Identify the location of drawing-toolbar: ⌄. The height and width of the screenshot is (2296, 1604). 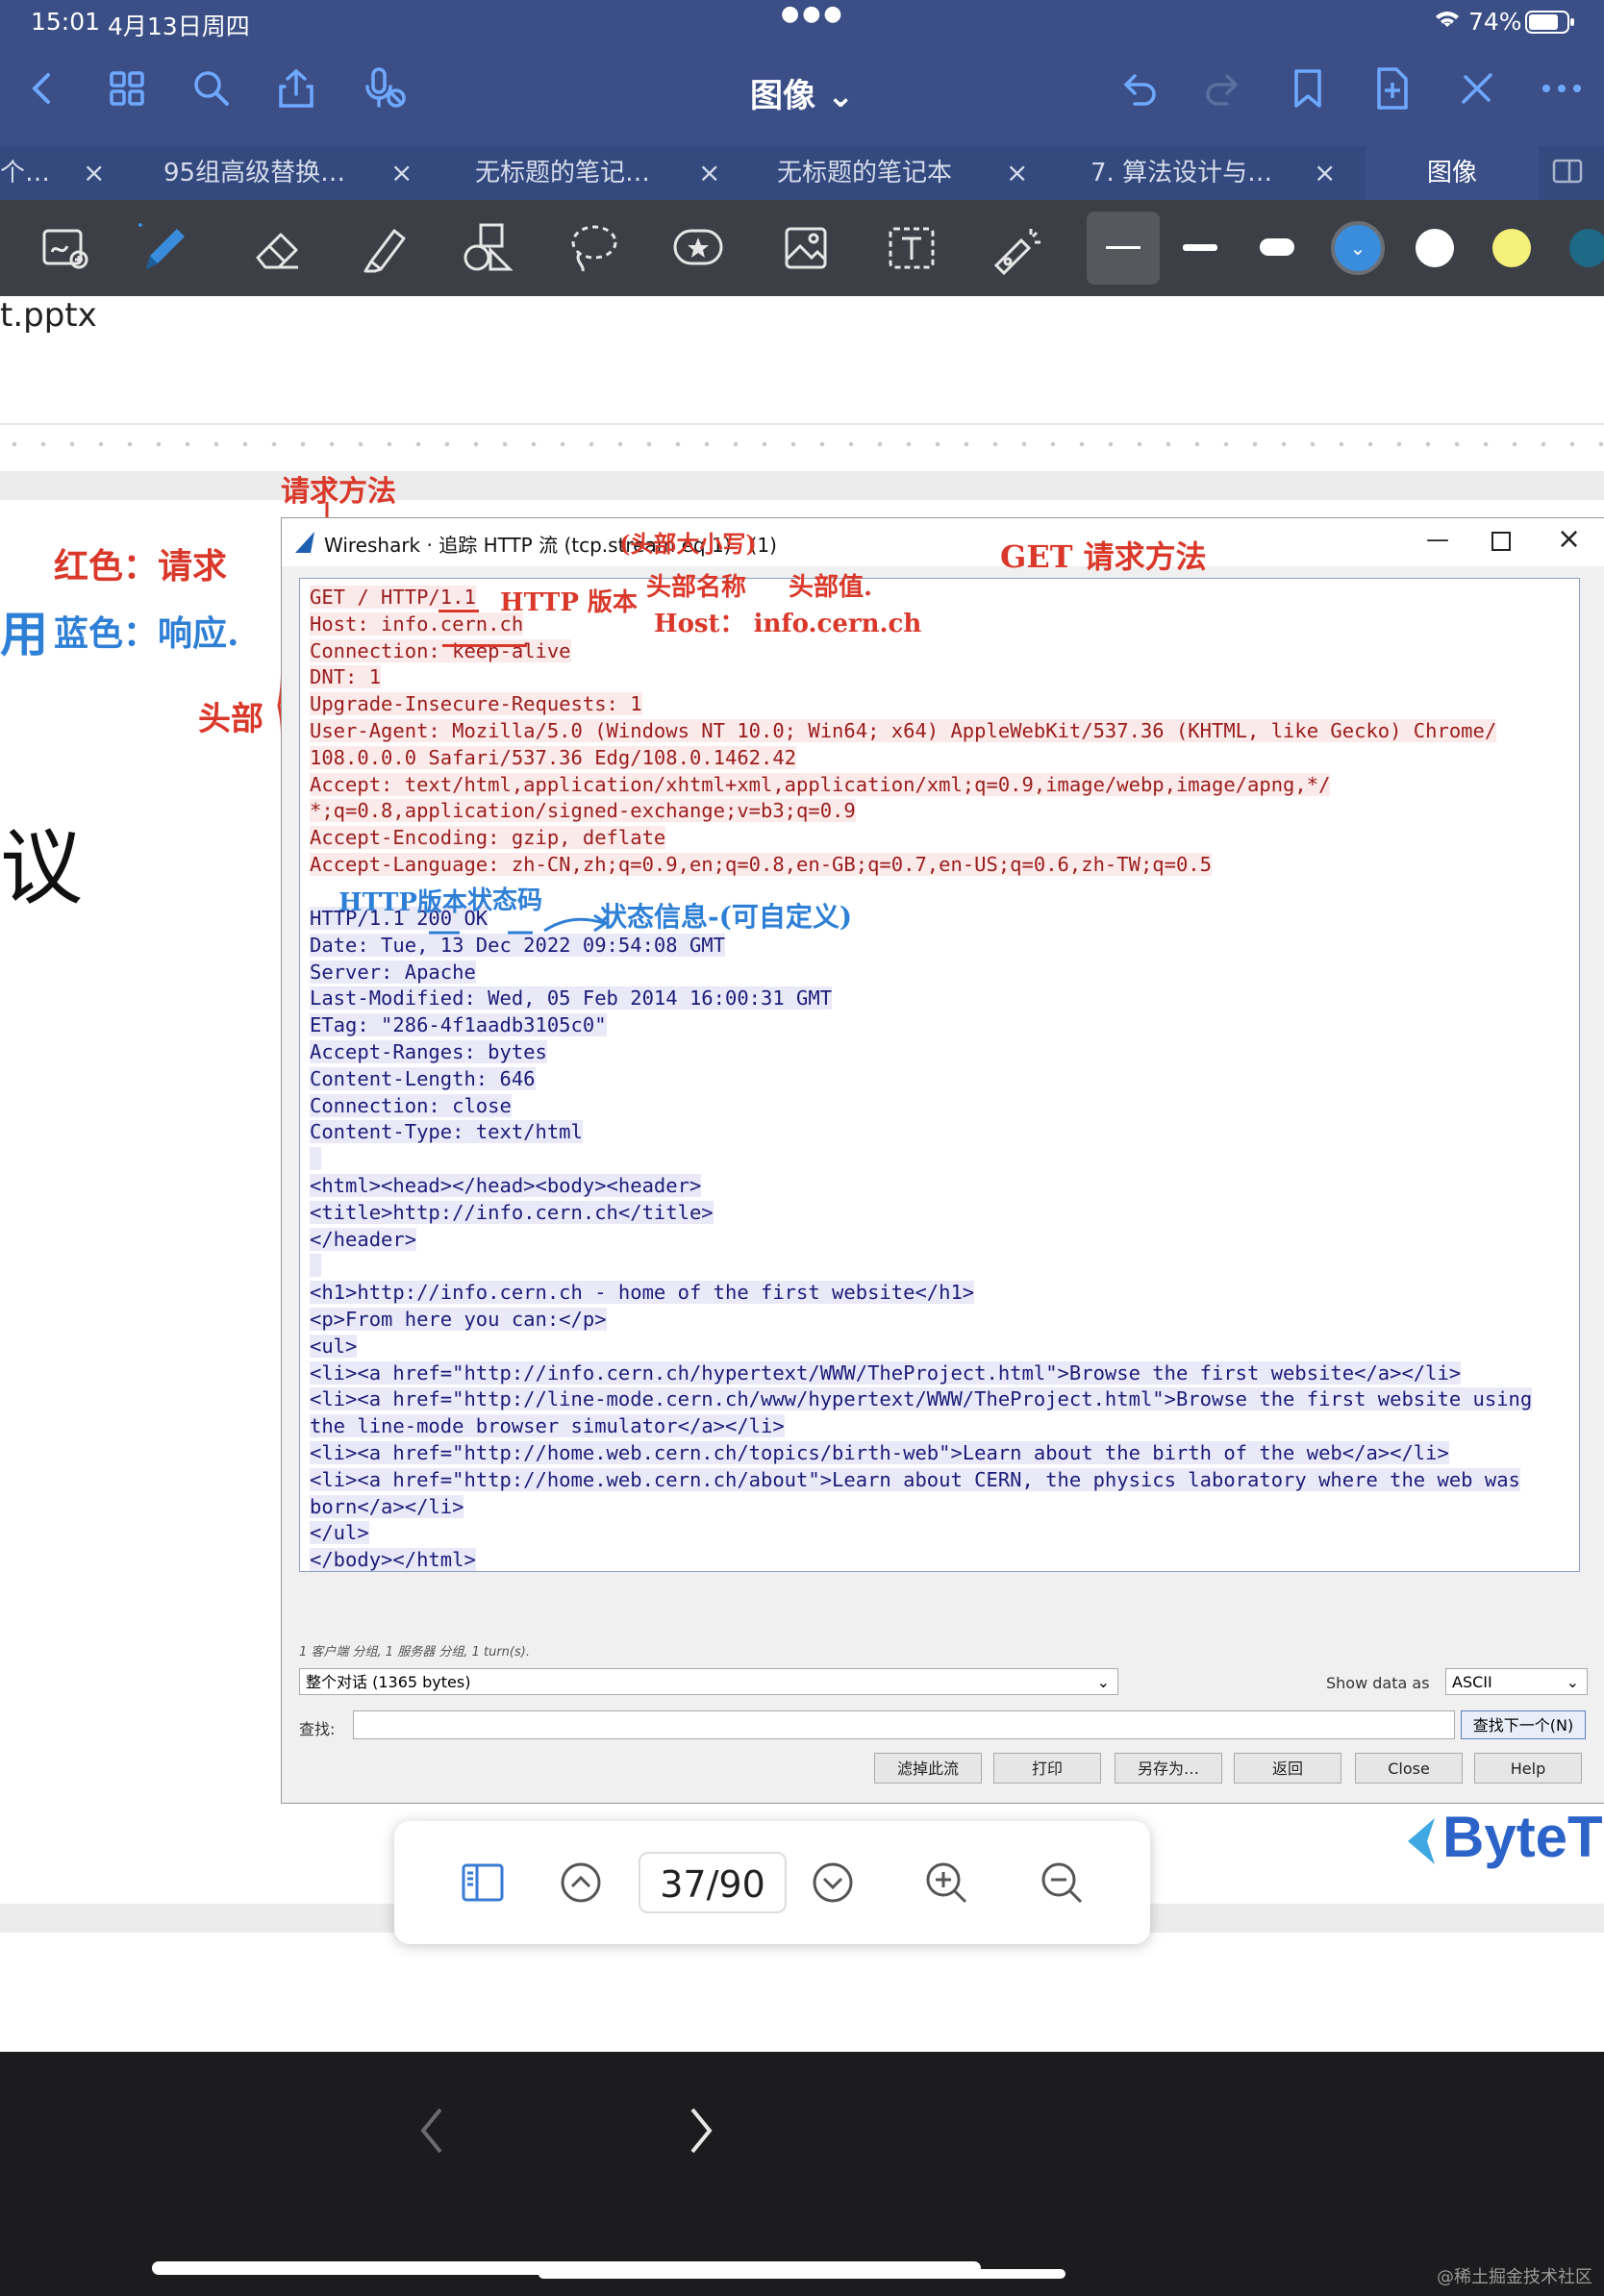
(802, 248).